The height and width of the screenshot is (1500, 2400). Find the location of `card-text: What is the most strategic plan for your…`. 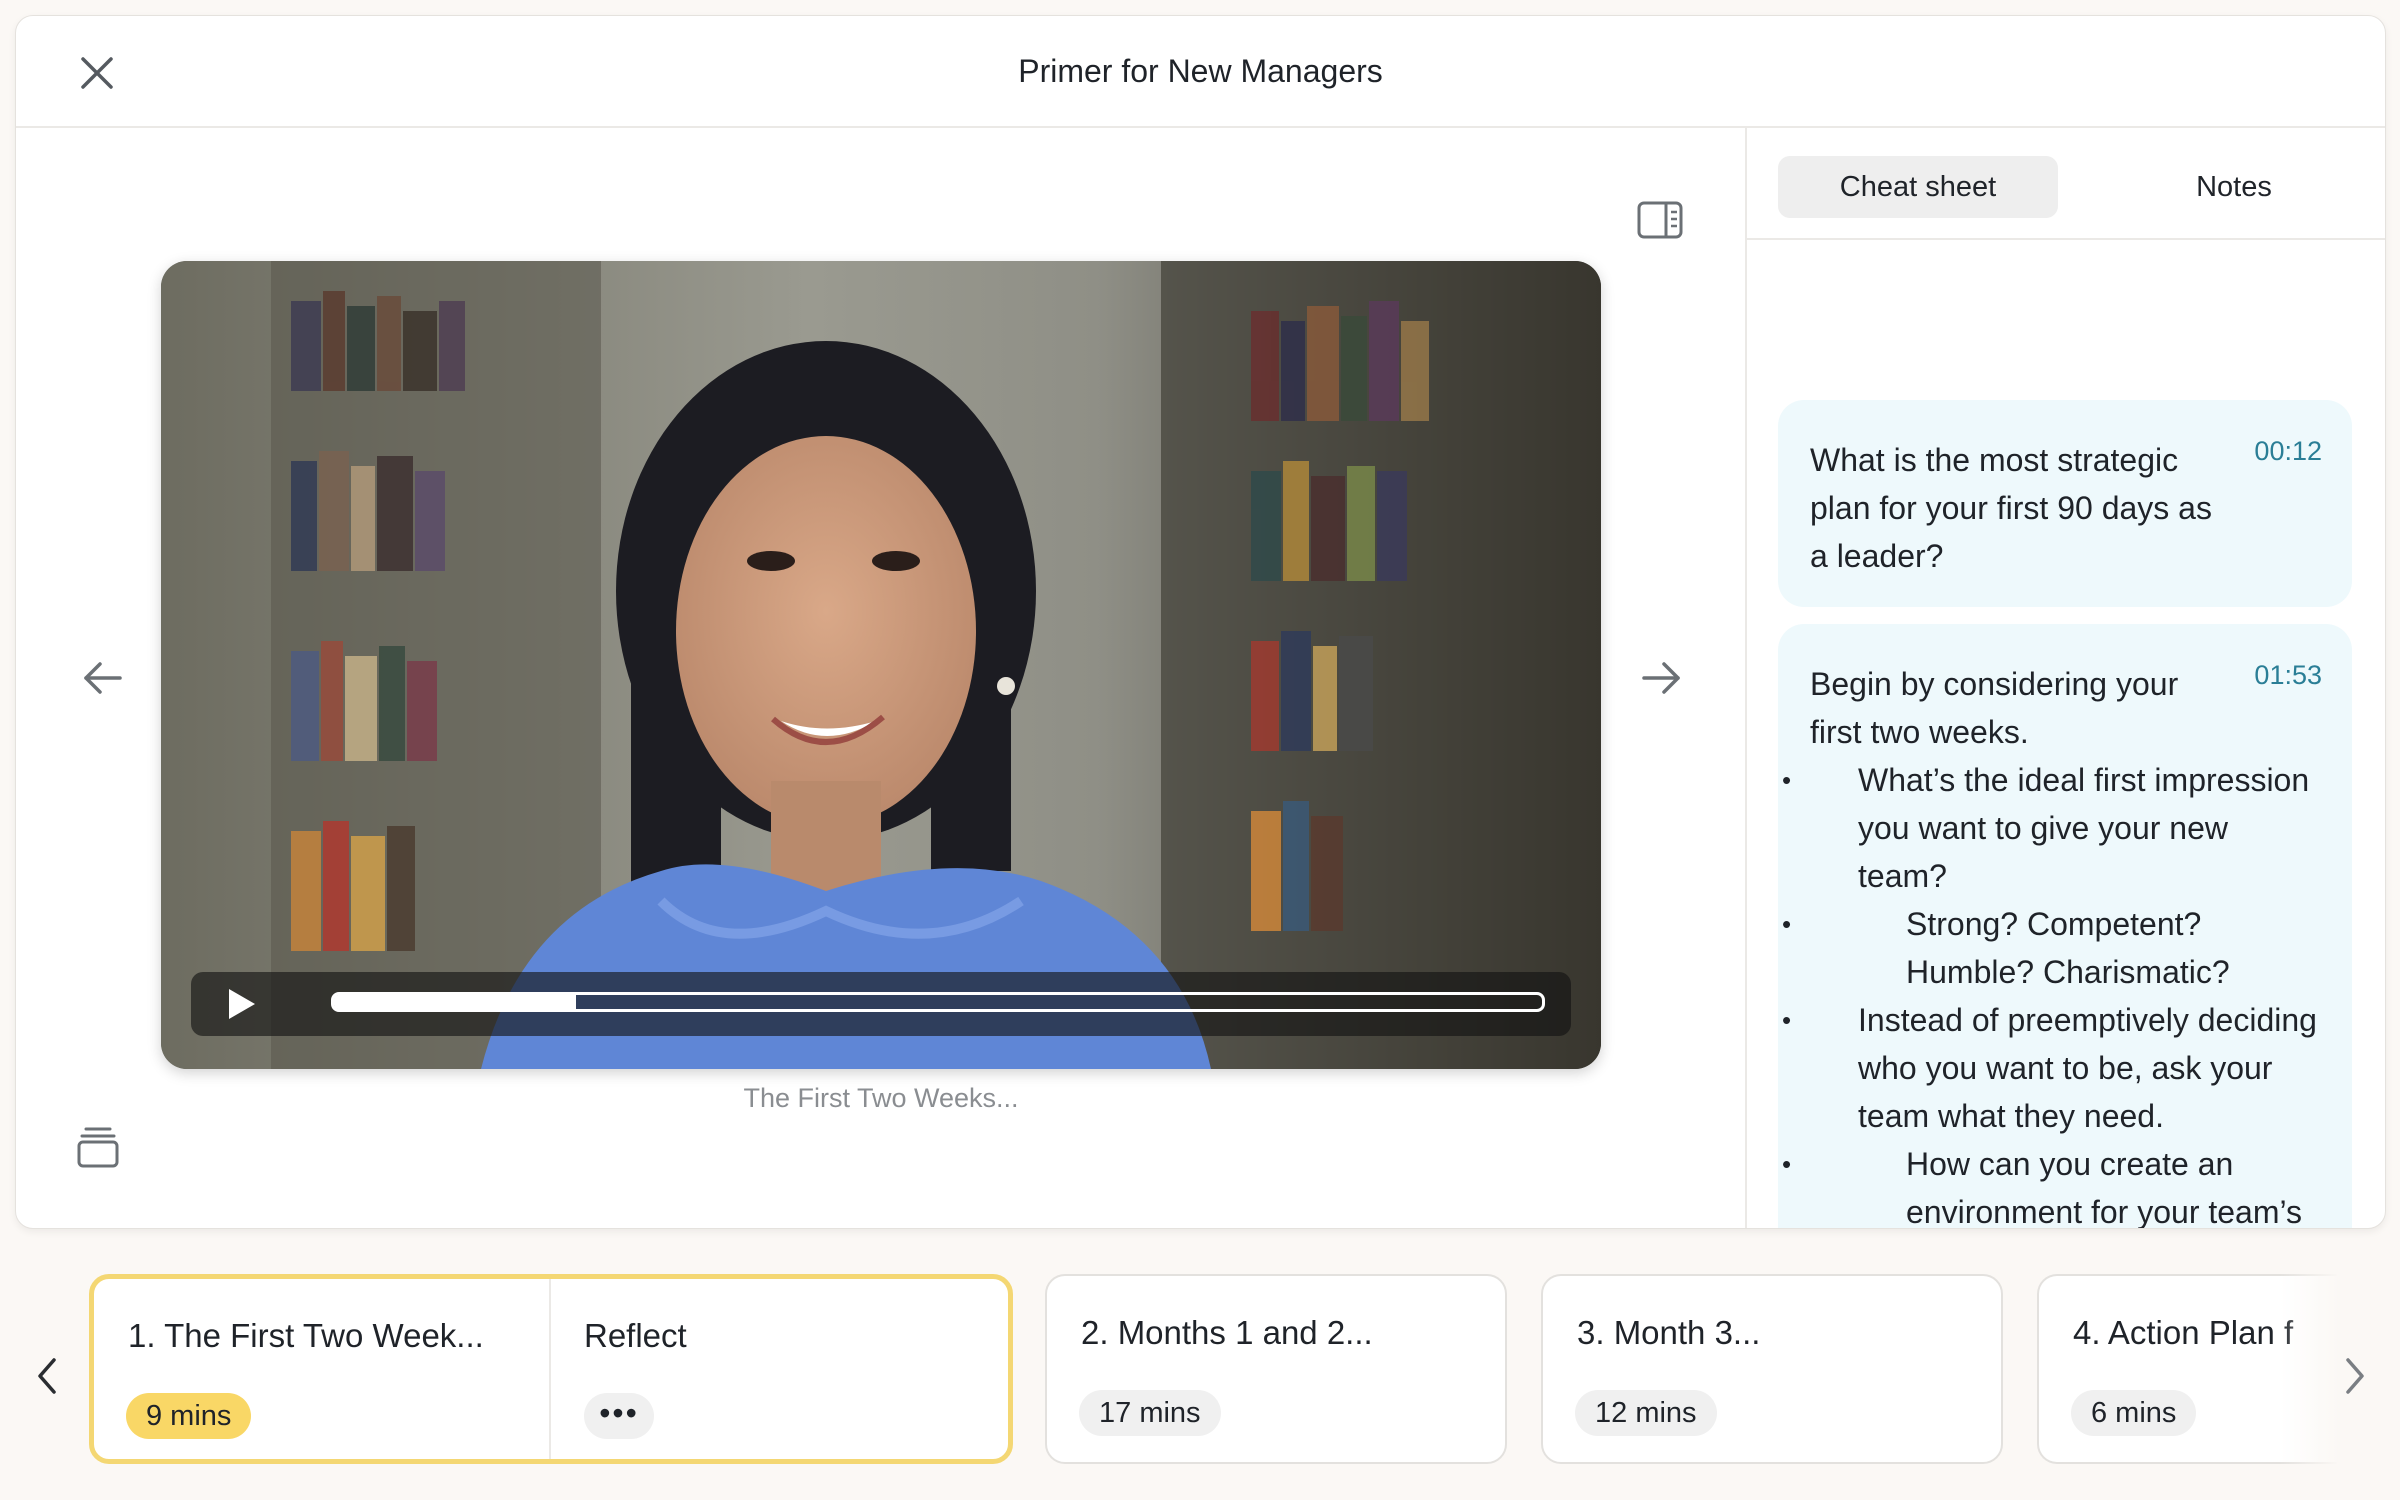

card-text: What is the most strategic plan for your… is located at coordinates (2011, 508).